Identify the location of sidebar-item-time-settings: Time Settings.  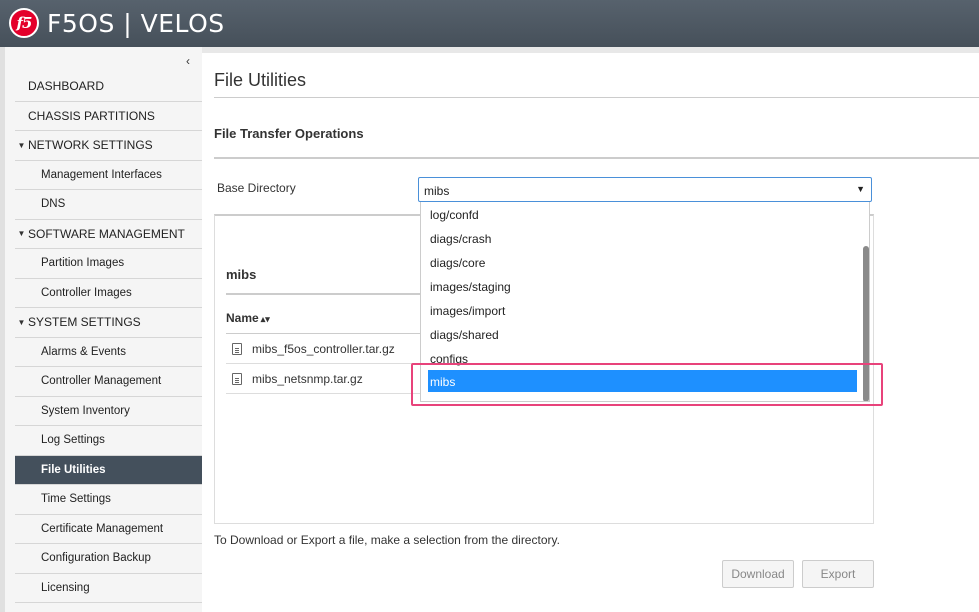
(108, 500).